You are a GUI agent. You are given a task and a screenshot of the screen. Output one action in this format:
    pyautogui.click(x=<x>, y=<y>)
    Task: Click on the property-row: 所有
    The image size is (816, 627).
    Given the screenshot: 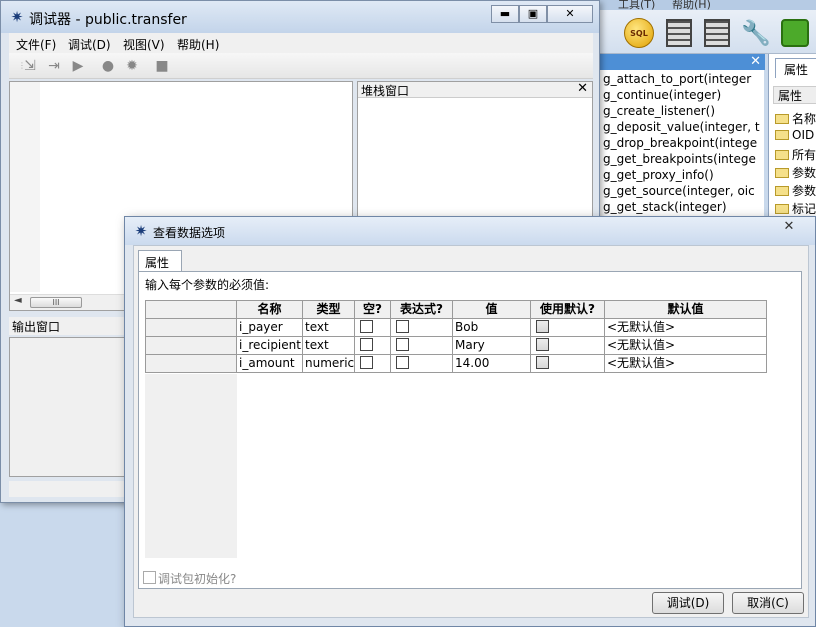 What is the action you would take?
    pyautogui.click(x=795, y=155)
    